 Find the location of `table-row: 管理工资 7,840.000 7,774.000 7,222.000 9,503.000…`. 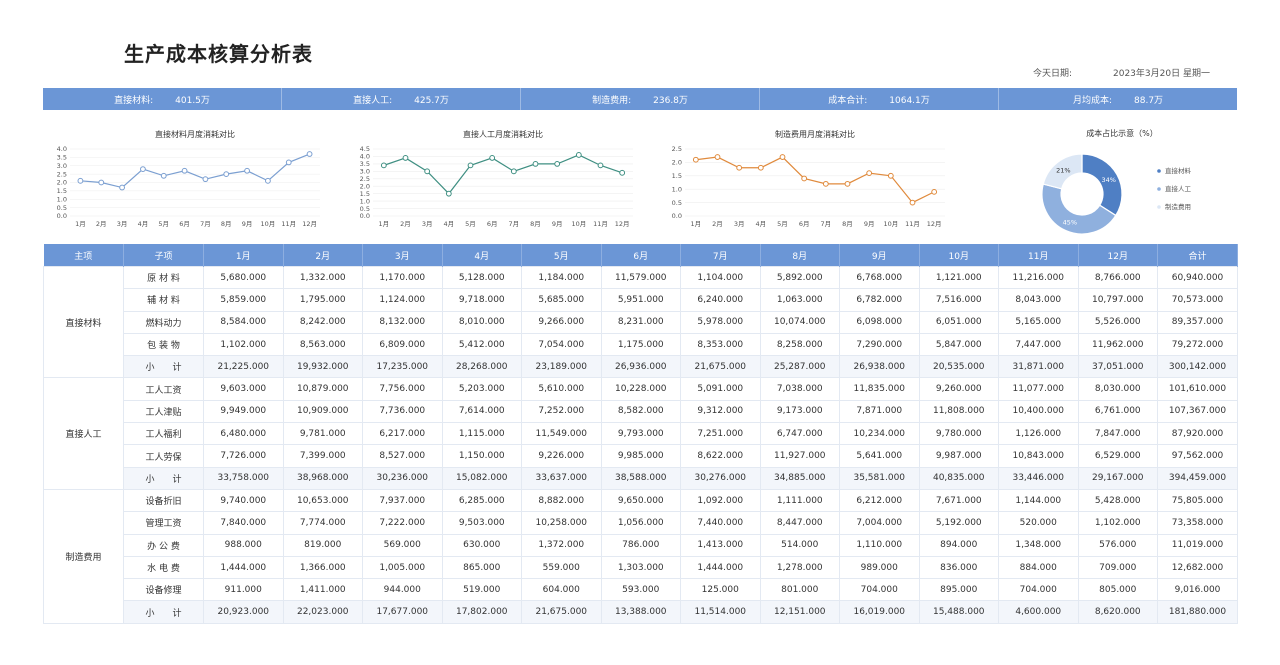

table-row: 管理工资 7,840.000 7,774.000 7,222.000 9,503.000… is located at coordinates (641, 523).